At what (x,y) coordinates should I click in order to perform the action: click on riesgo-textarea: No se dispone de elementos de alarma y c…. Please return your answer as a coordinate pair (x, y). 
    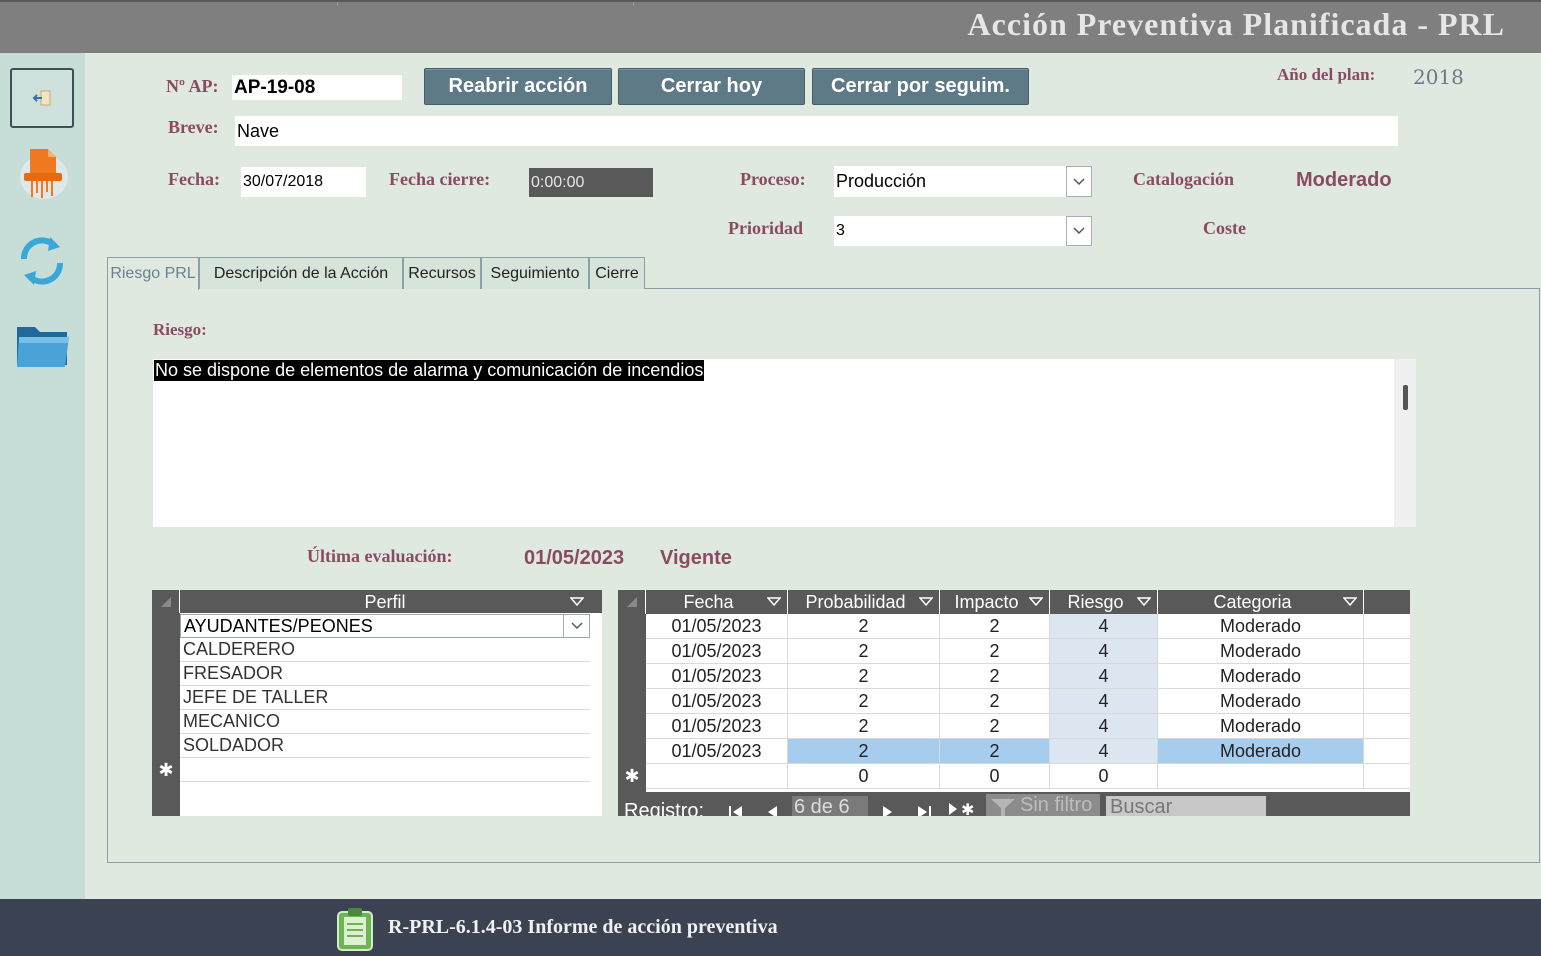
    Looking at the image, I should click on (784, 443).